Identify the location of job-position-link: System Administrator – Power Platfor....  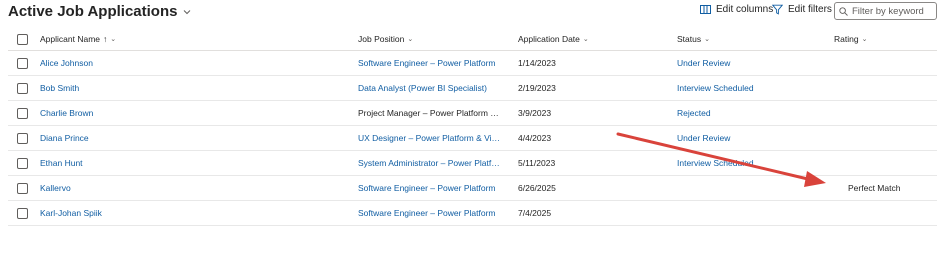
(429, 163).